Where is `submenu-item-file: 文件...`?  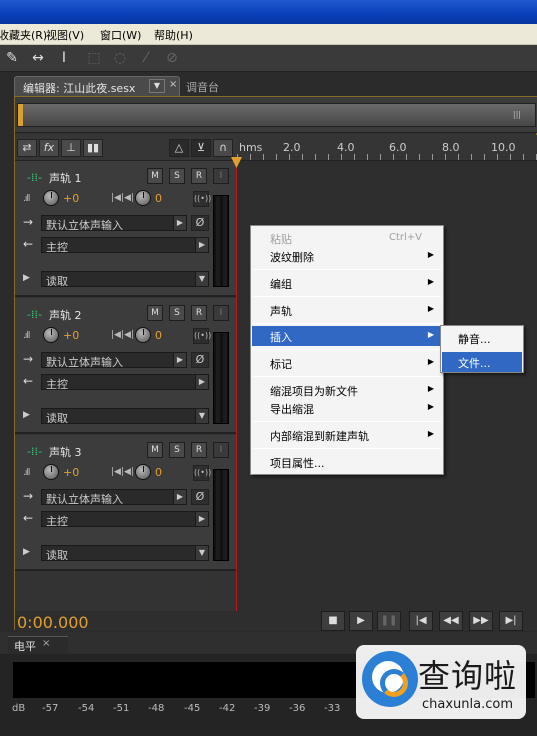
submenu-item-file: 文件... is located at coordinates (482, 362).